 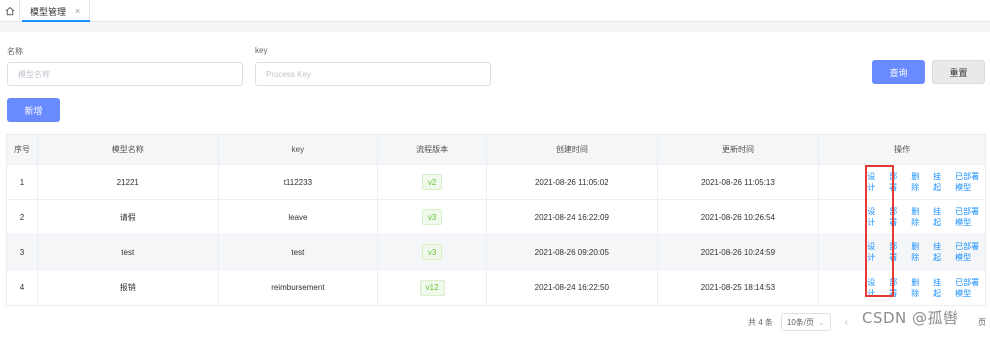 I want to click on row-version: v2, so click(x=432, y=182).